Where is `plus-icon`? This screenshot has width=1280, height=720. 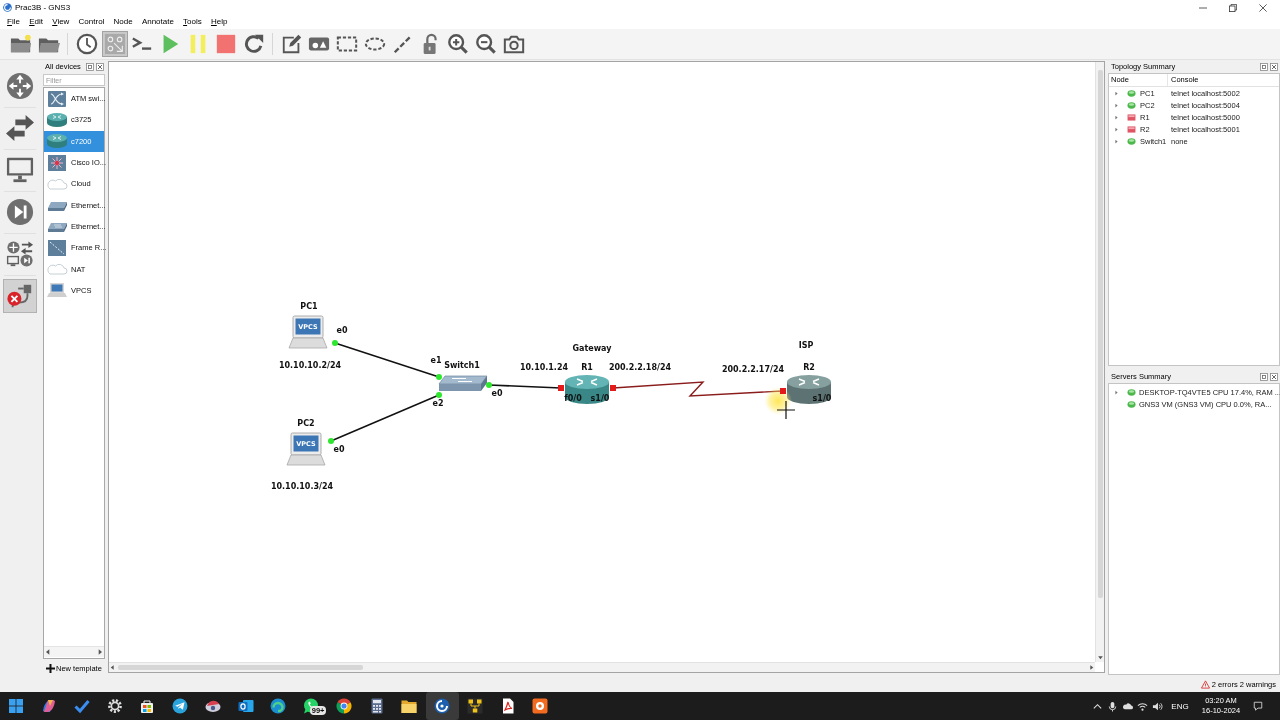
plus-icon is located at coordinates (50, 668).